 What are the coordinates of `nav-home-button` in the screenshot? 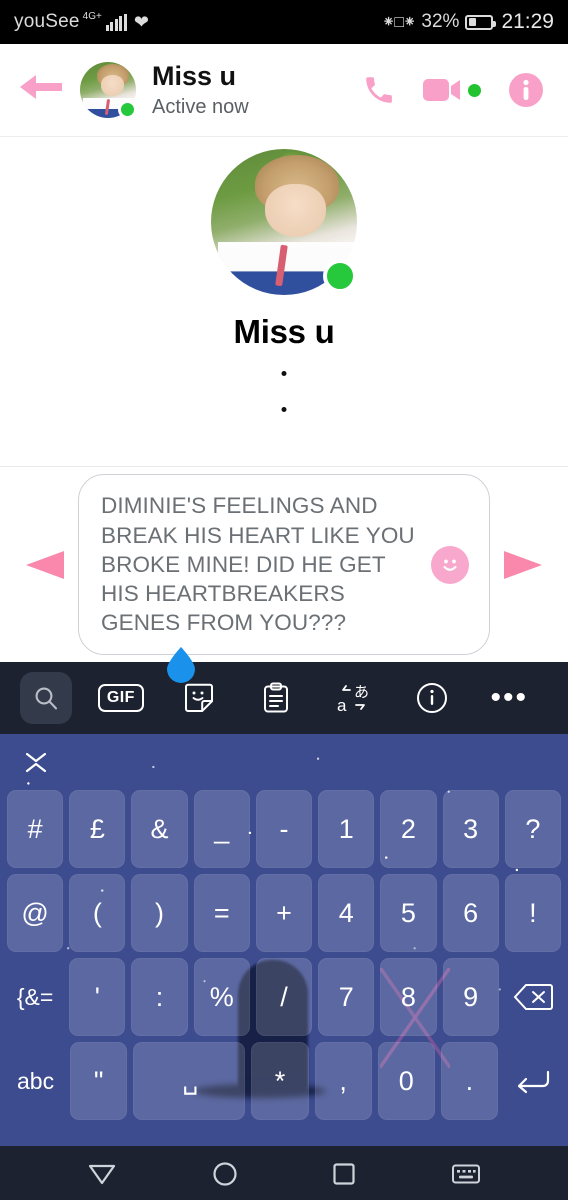 It's located at (225, 1174).